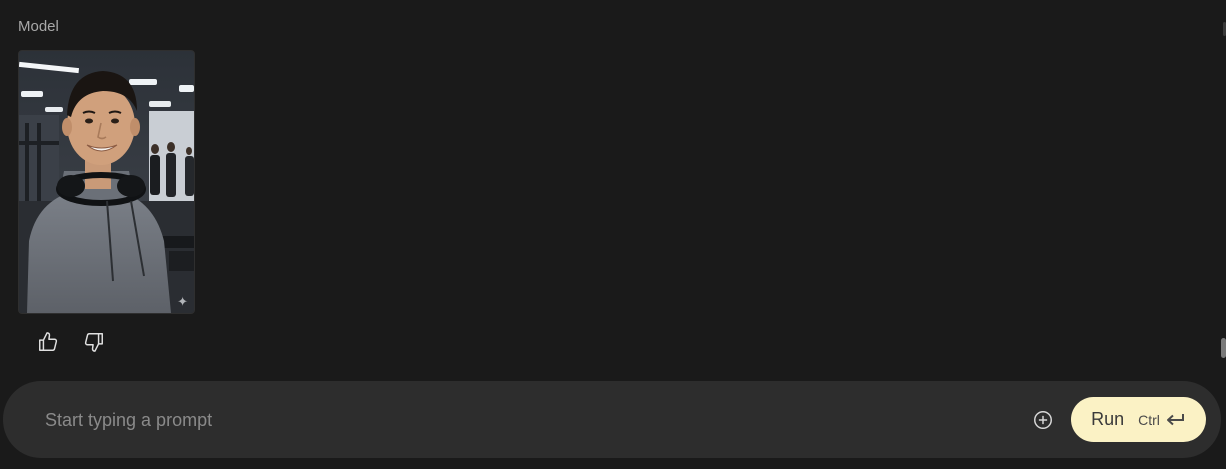 This screenshot has width=1226, height=469. I want to click on sparkle-icon: ✦, so click(182, 301).